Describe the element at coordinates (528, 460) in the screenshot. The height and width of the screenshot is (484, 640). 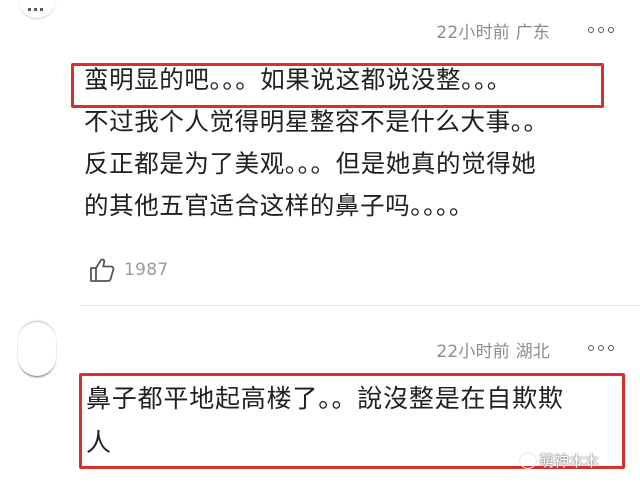
I see `platform-logo-icon` at that location.